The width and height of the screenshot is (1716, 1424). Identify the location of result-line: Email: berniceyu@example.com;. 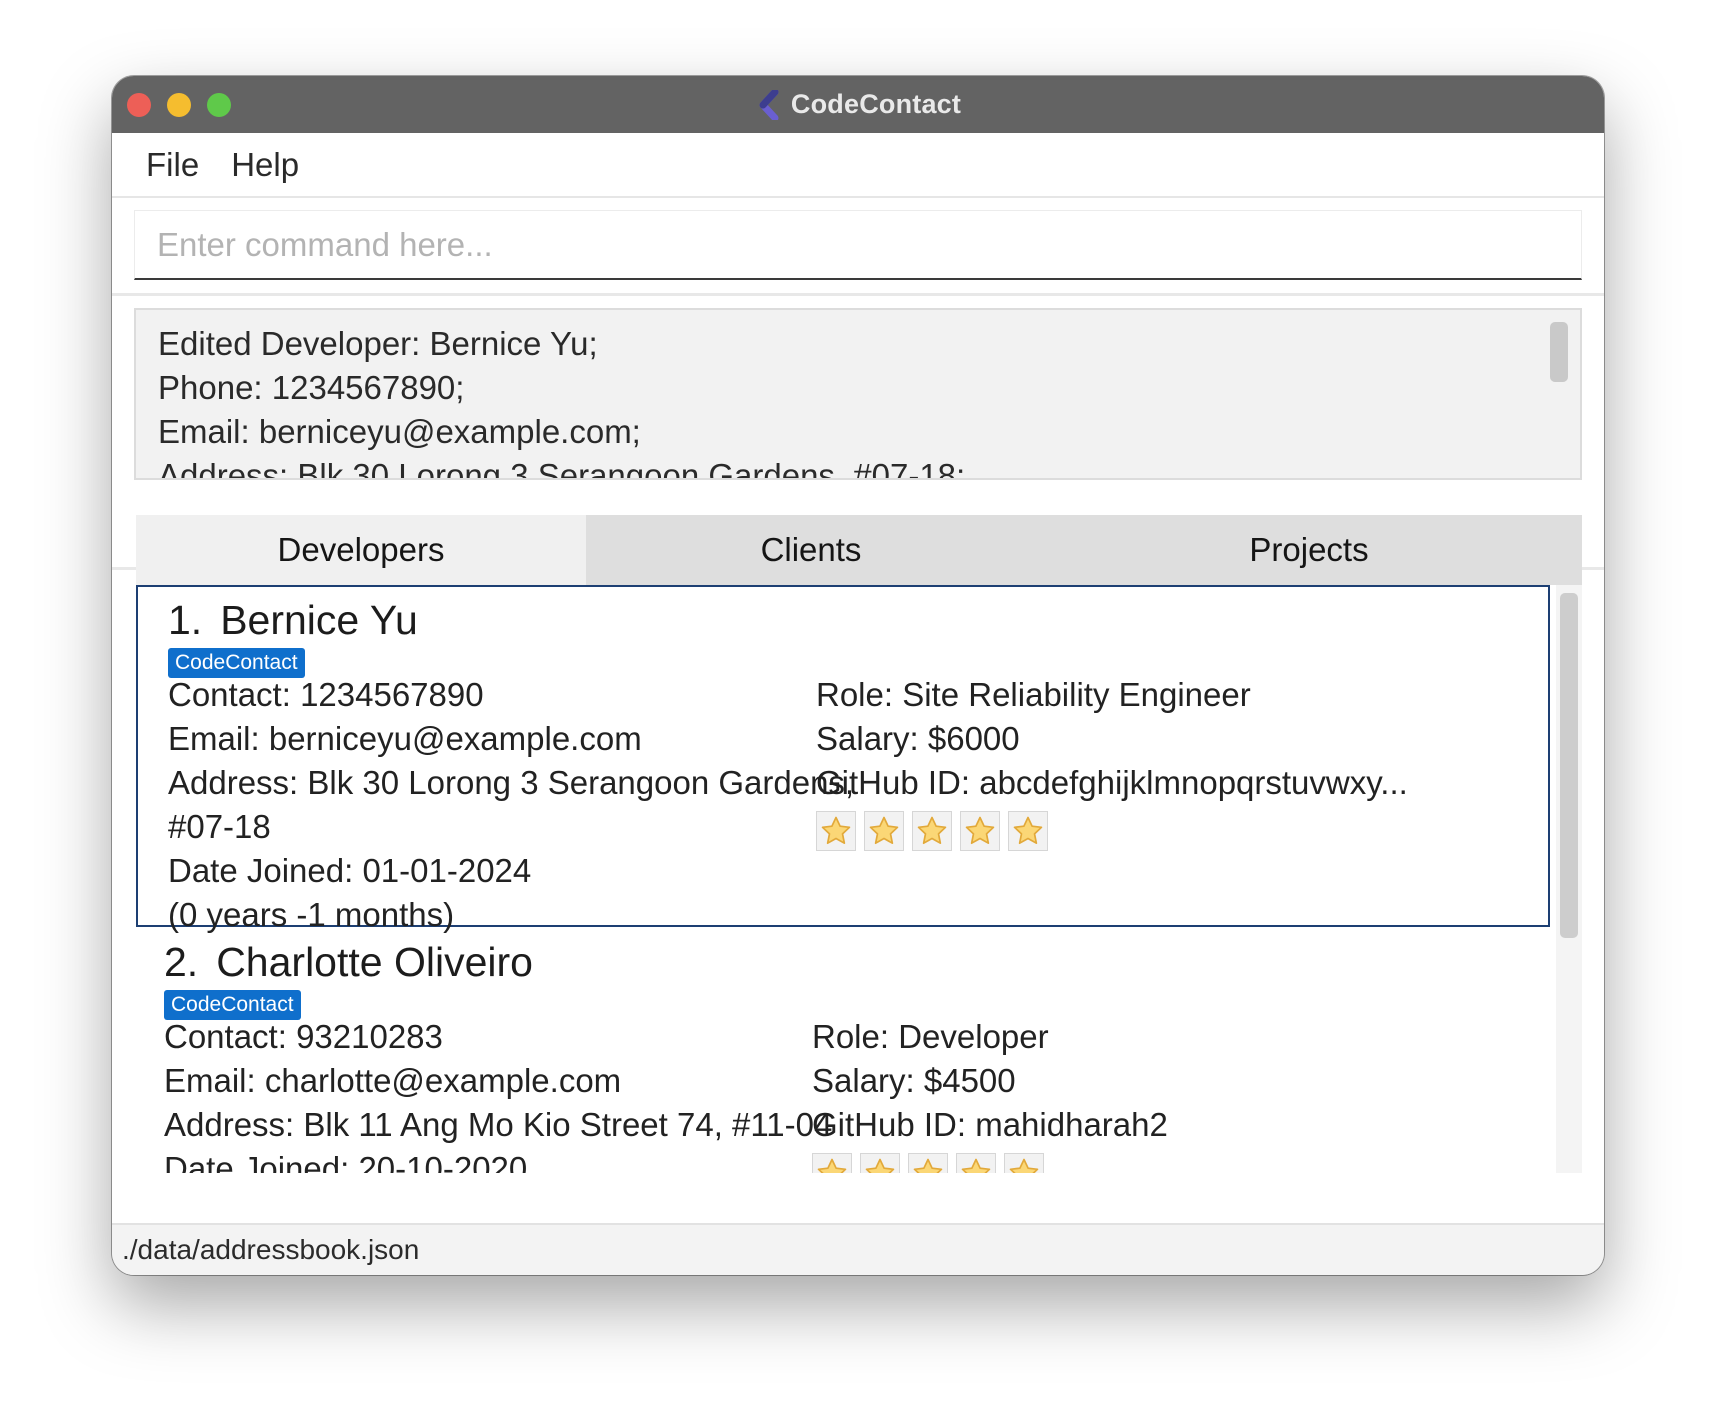
(399, 431).